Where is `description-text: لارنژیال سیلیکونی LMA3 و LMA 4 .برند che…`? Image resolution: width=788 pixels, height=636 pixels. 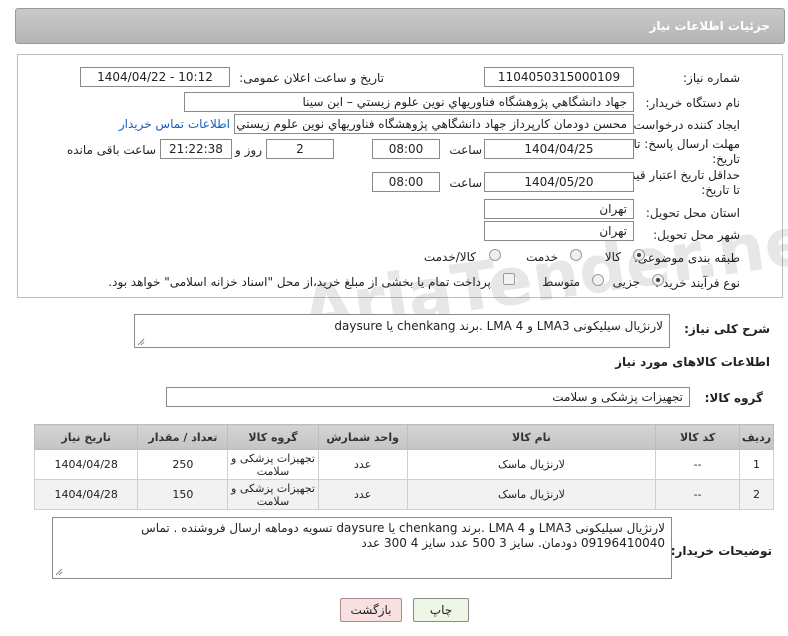 description-text: لارنژیال سیلیکونی LMA3 و LMA 4 .برند che… is located at coordinates (498, 326).